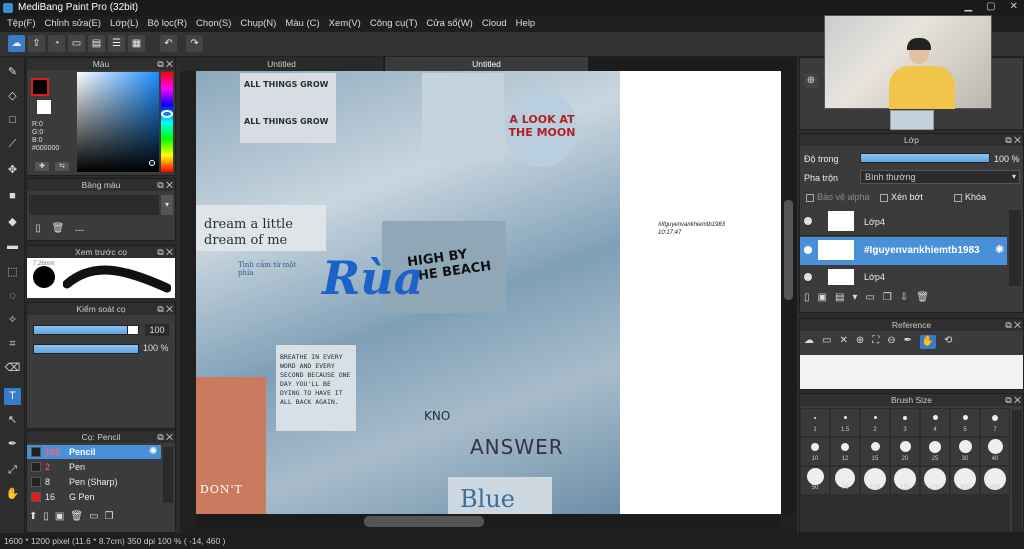 The height and width of the screenshot is (549, 1024). Describe the element at coordinates (281, 64) in the screenshot. I see `tab-untitled-1: Untitled` at that location.